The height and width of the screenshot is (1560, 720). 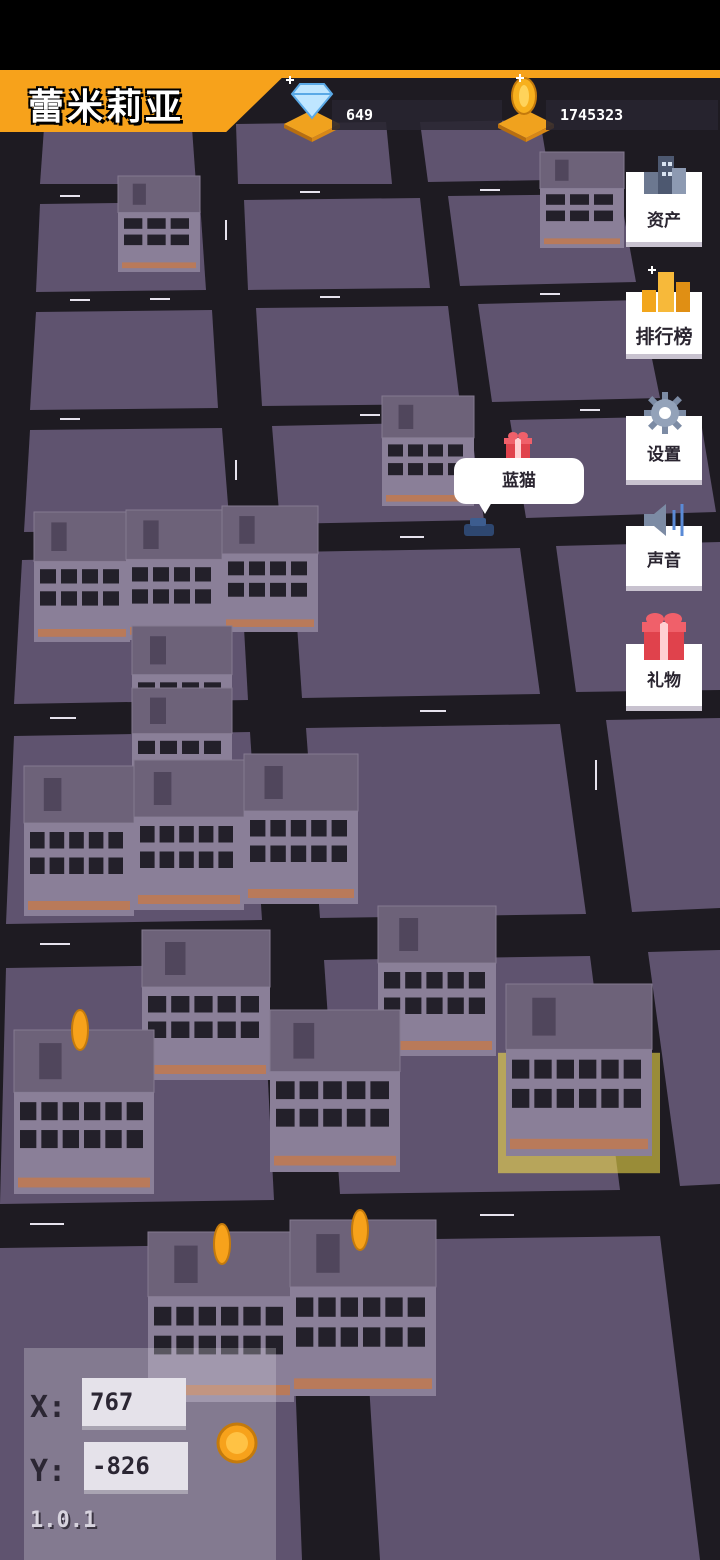 I want to click on gift-icon, so click(x=664, y=638).